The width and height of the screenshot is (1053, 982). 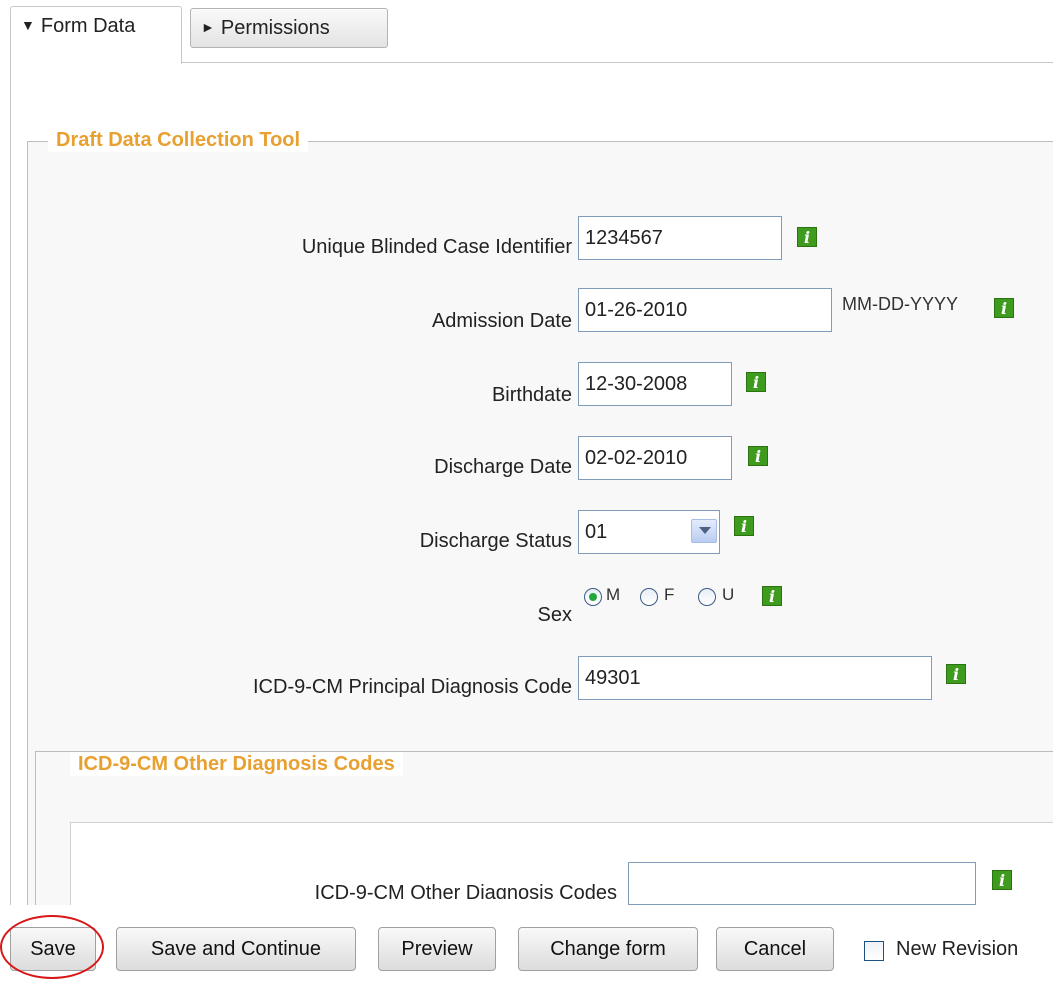 I want to click on sex-option-u-label: U, so click(x=728, y=594).